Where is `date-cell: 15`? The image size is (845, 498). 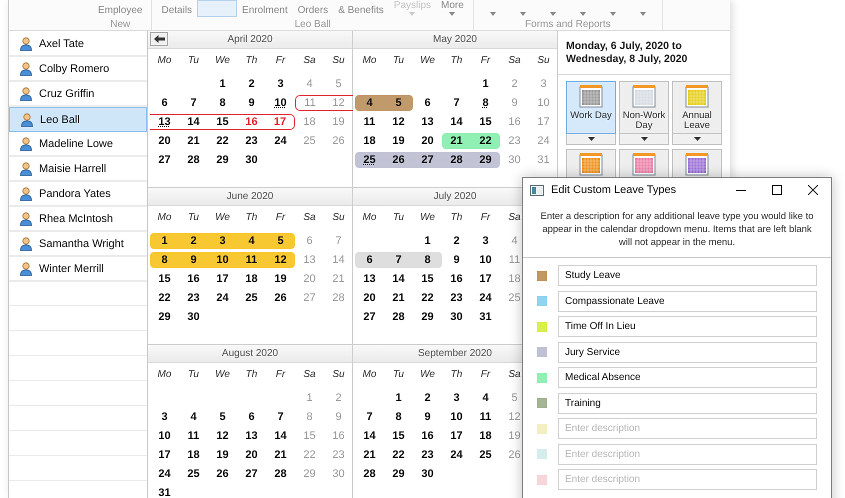
date-cell: 15 is located at coordinates (222, 122).